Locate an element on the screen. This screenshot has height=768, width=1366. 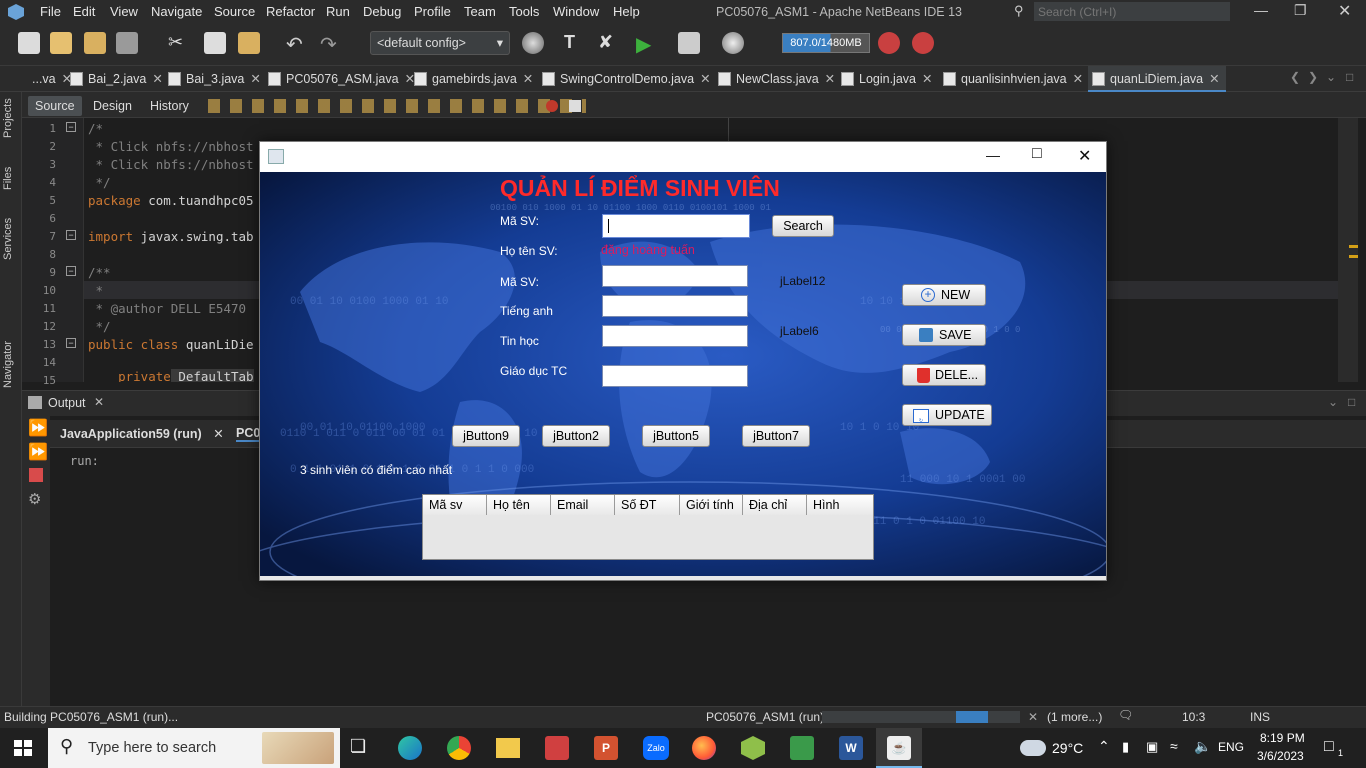
settings-icon: ⚙ is located at coordinates (34, 499).